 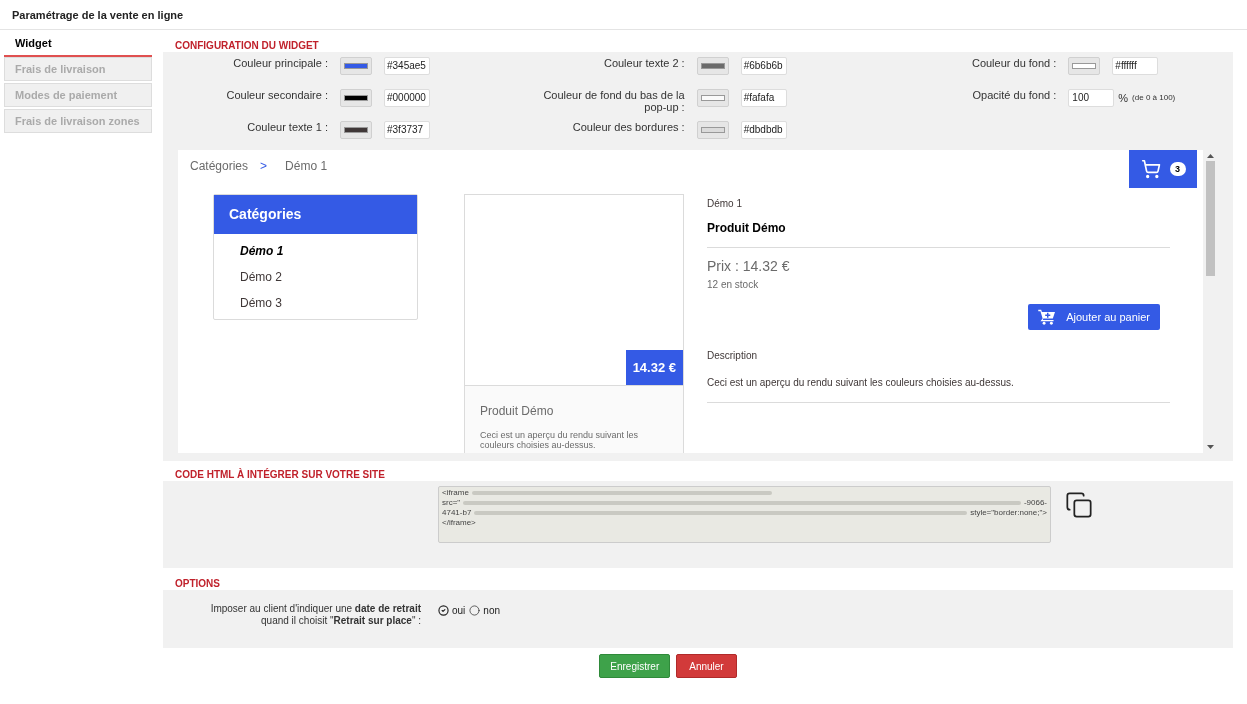 I want to click on cancel-button: Annuler, so click(x=706, y=666).